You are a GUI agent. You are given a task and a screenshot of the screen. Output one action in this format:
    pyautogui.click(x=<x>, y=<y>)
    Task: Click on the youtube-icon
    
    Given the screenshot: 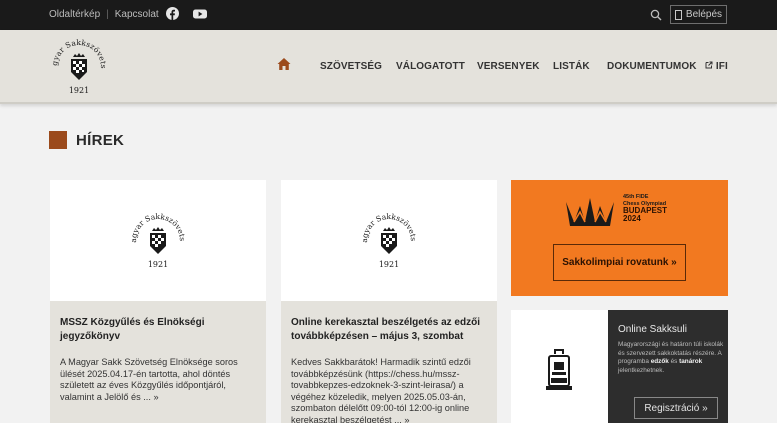 What is the action you would take?
    pyautogui.click(x=200, y=13)
    